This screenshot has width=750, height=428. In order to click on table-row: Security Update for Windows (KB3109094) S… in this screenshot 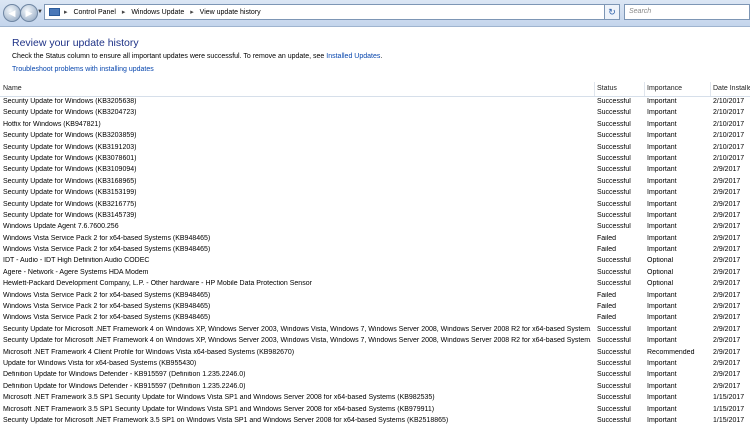, I will do `click(375, 170)`.